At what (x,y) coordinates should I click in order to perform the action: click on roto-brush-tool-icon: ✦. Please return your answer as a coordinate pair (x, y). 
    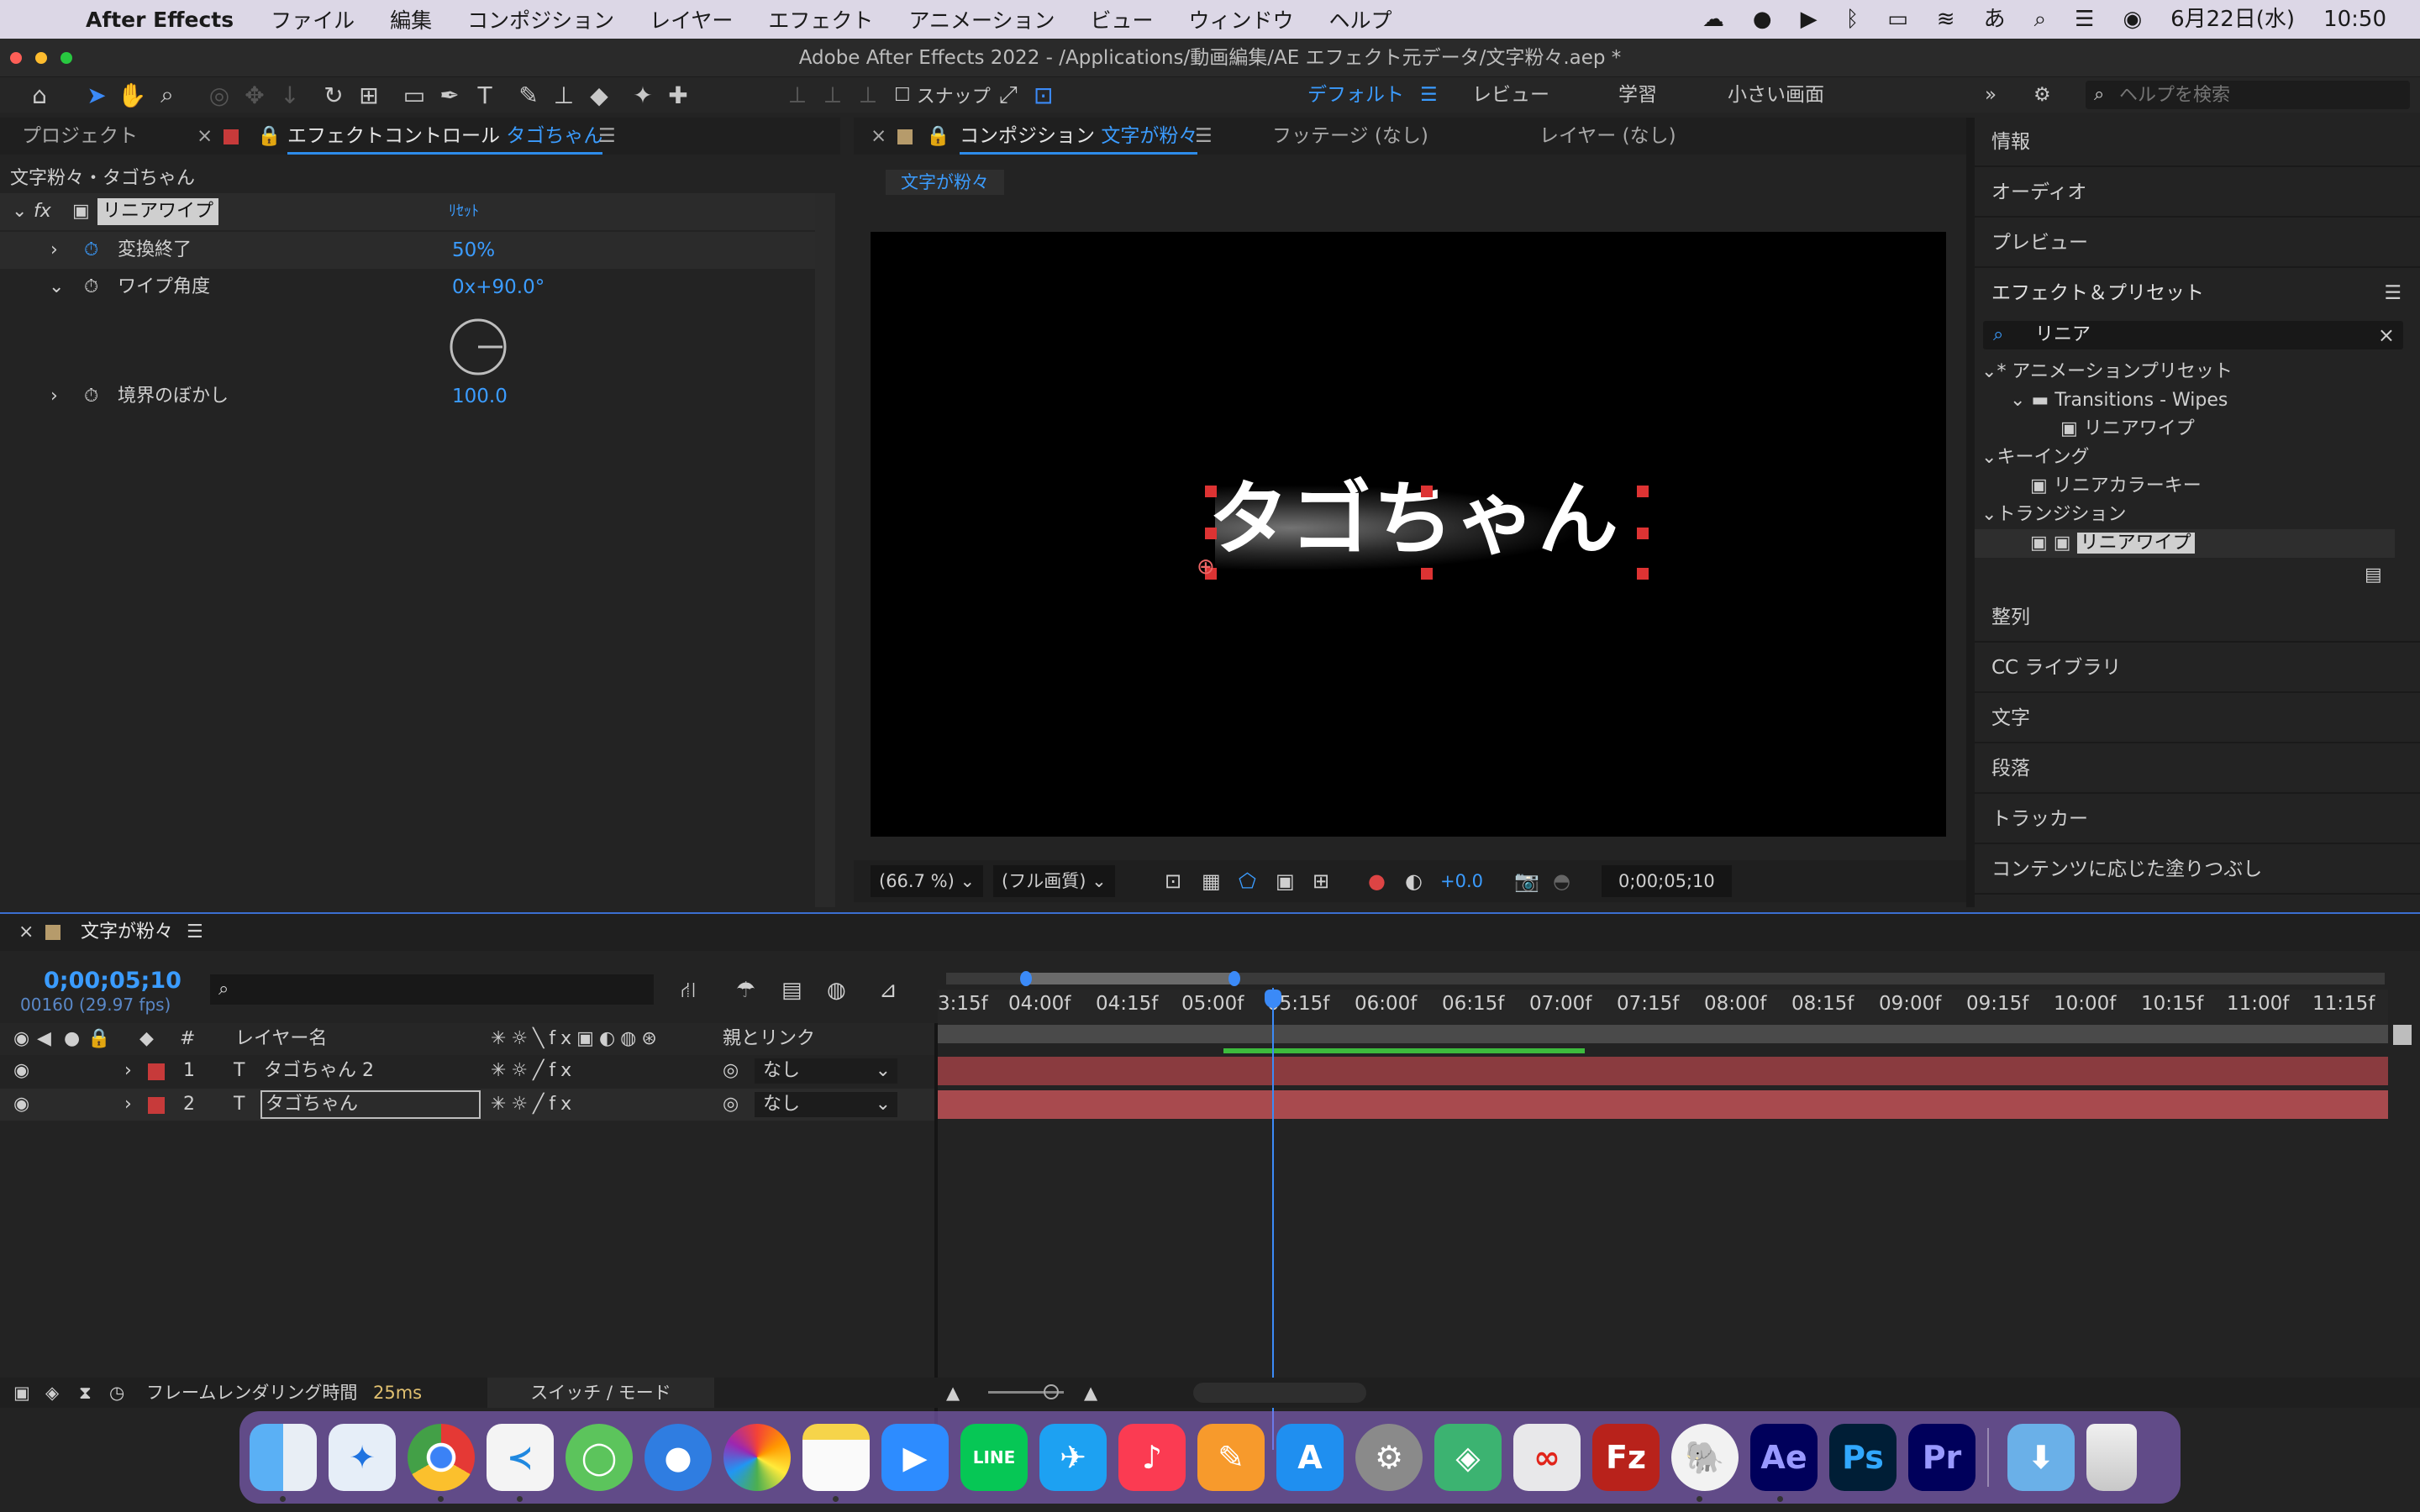
    Looking at the image, I should click on (643, 95).